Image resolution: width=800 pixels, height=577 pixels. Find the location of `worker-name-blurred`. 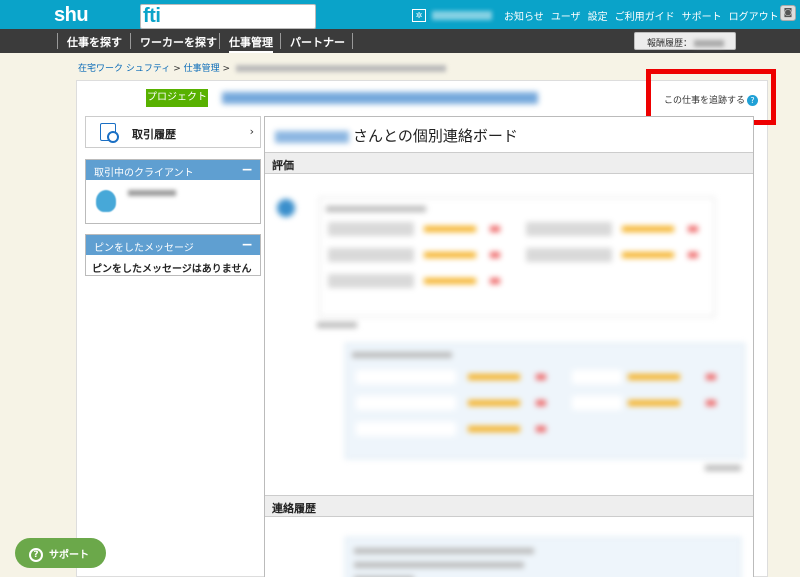

worker-name-blurred is located at coordinates (312, 136).